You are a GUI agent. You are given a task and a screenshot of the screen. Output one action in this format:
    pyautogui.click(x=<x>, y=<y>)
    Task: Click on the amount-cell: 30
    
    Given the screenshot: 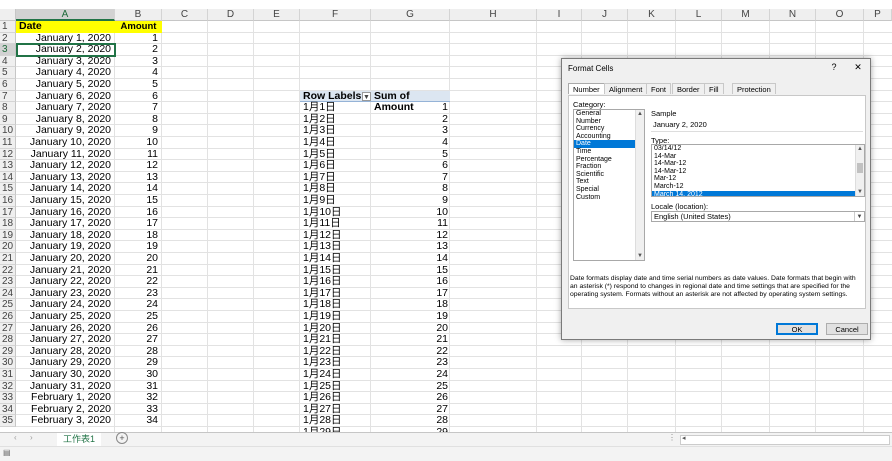 What is the action you would take?
    pyautogui.click(x=136, y=374)
    